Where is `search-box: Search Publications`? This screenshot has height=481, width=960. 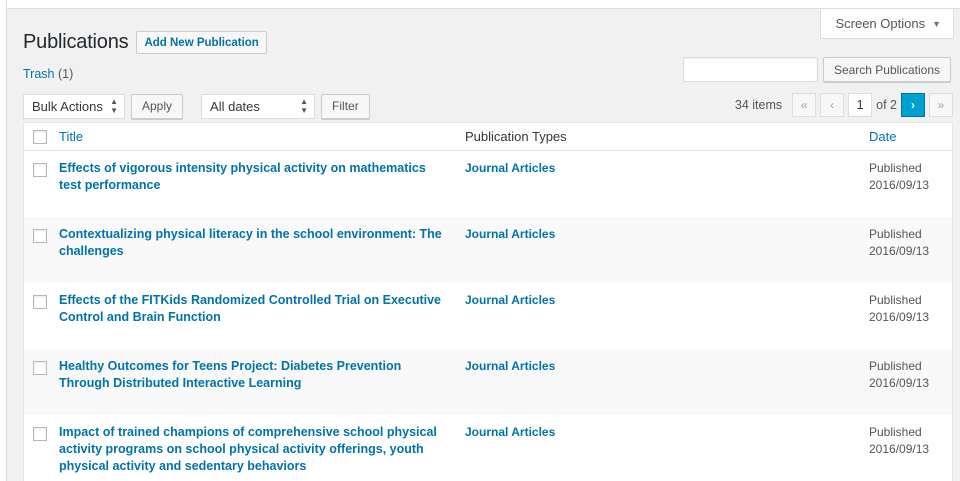 search-box: Search Publications is located at coordinates (816, 69).